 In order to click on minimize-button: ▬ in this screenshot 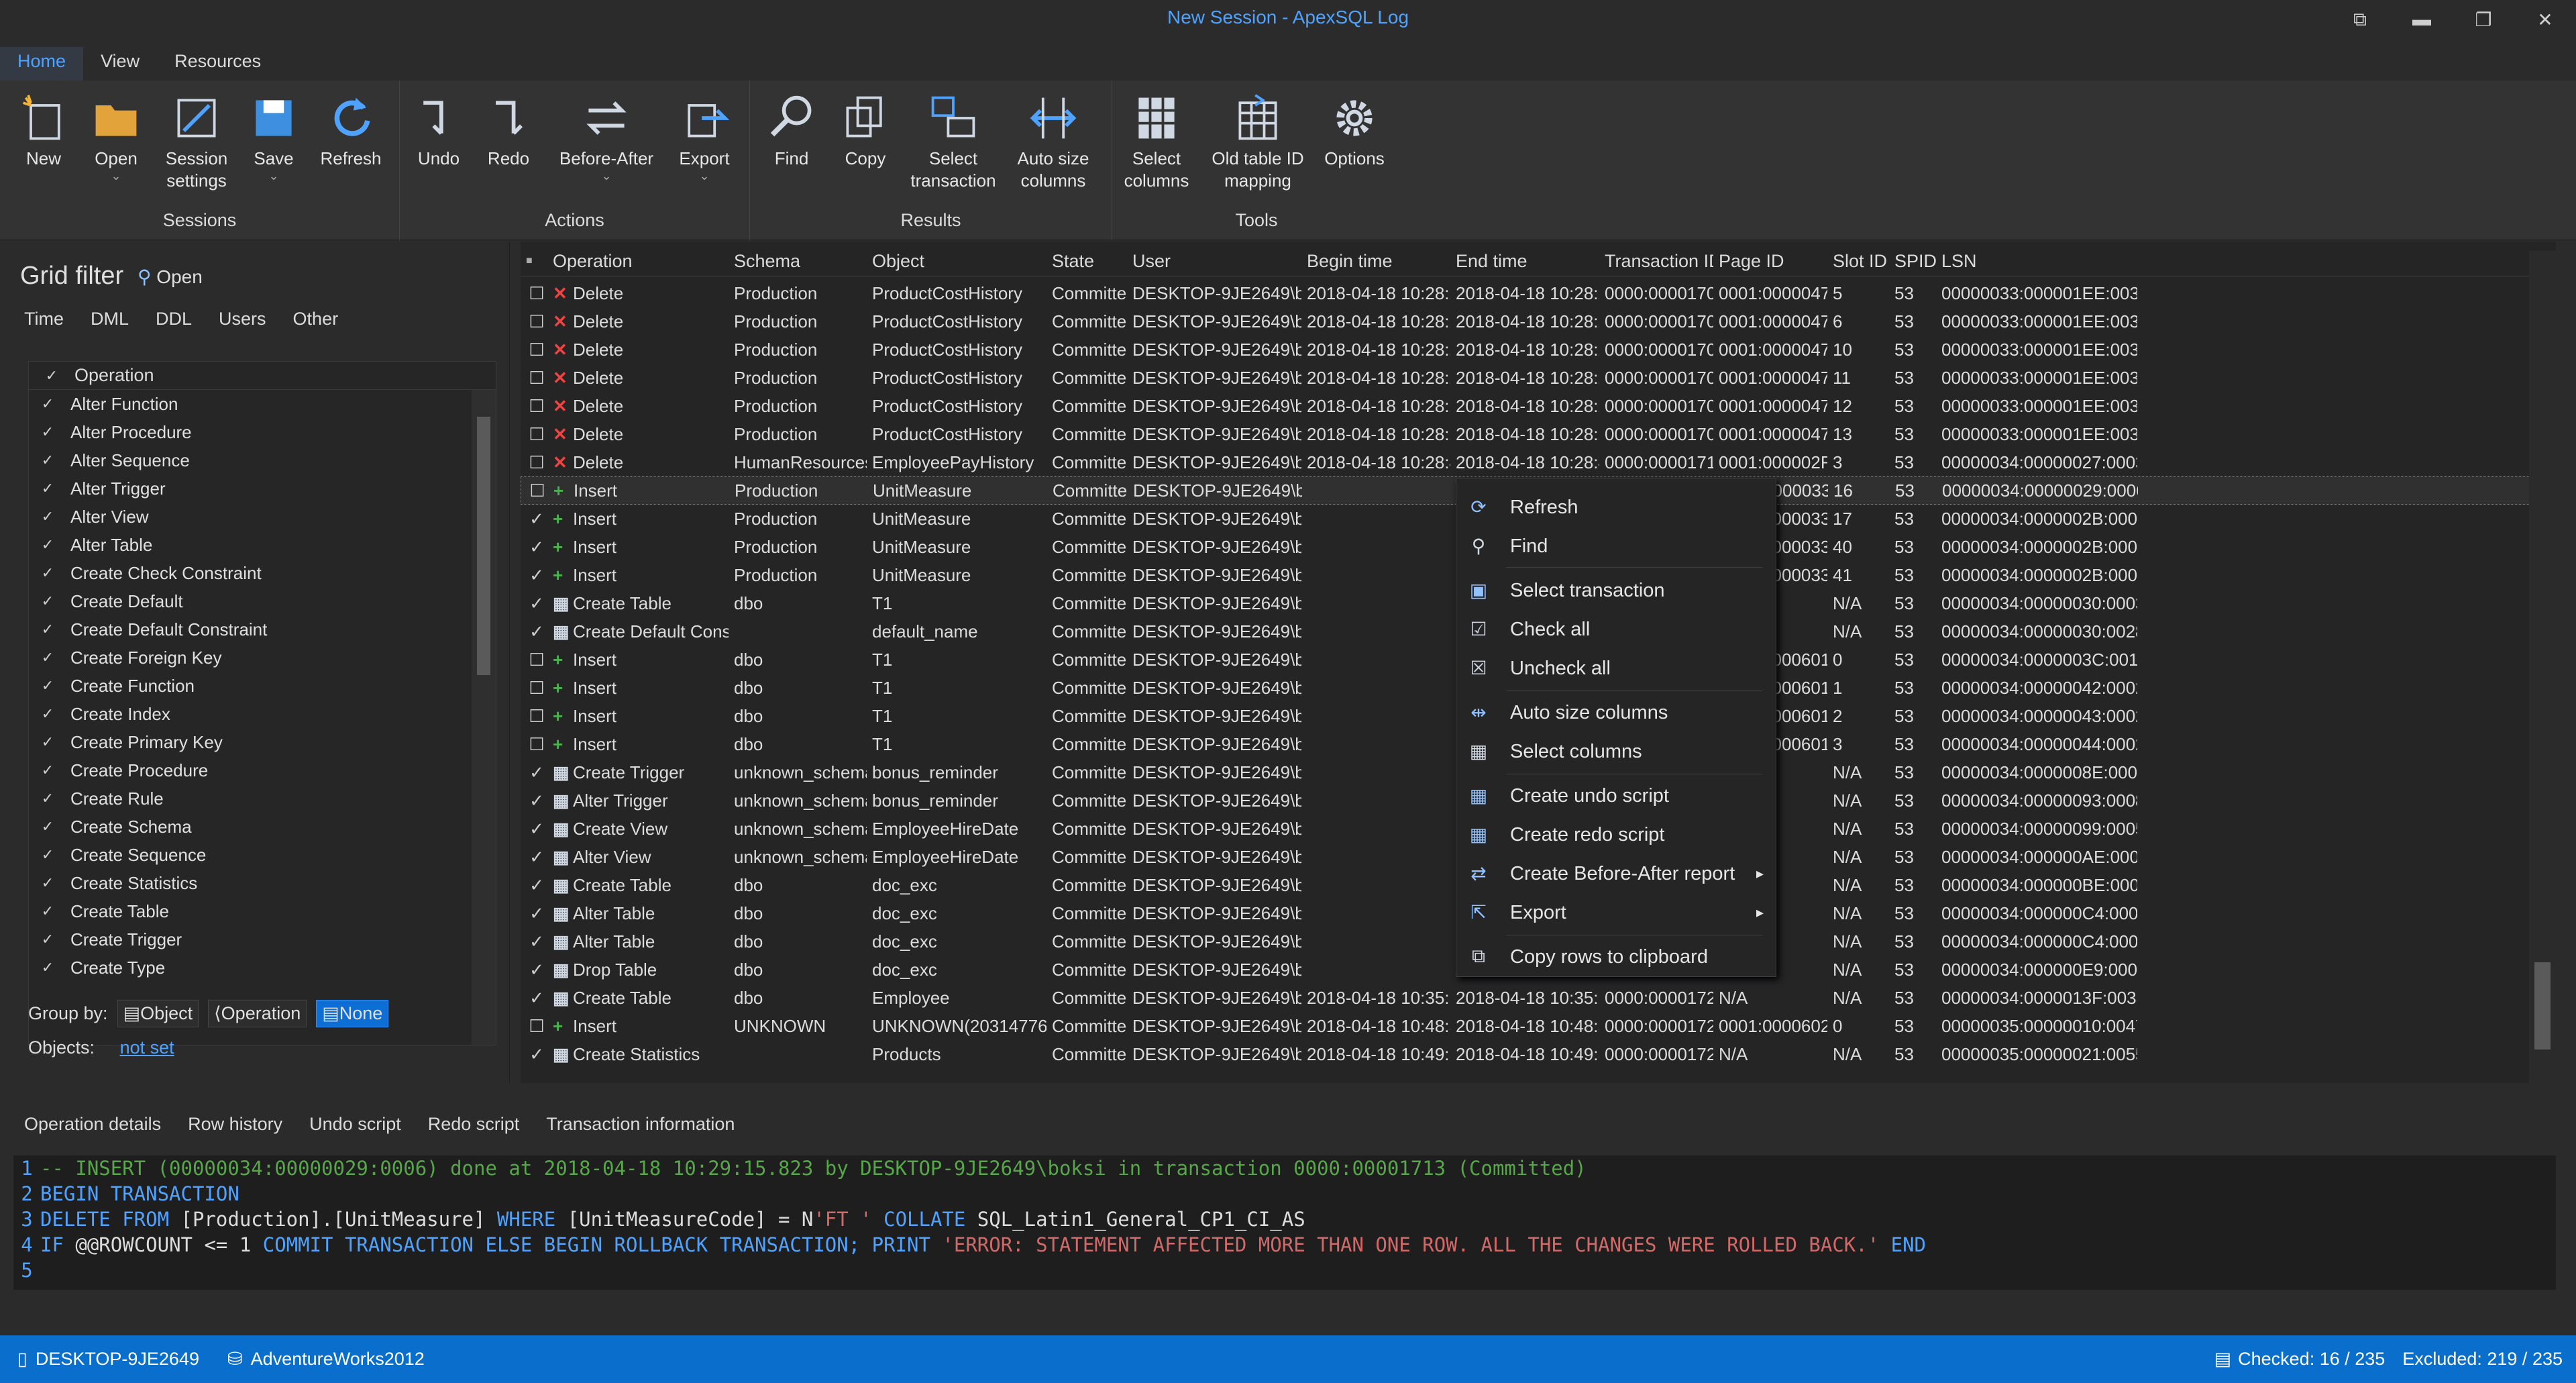, I will do `click(2422, 19)`.